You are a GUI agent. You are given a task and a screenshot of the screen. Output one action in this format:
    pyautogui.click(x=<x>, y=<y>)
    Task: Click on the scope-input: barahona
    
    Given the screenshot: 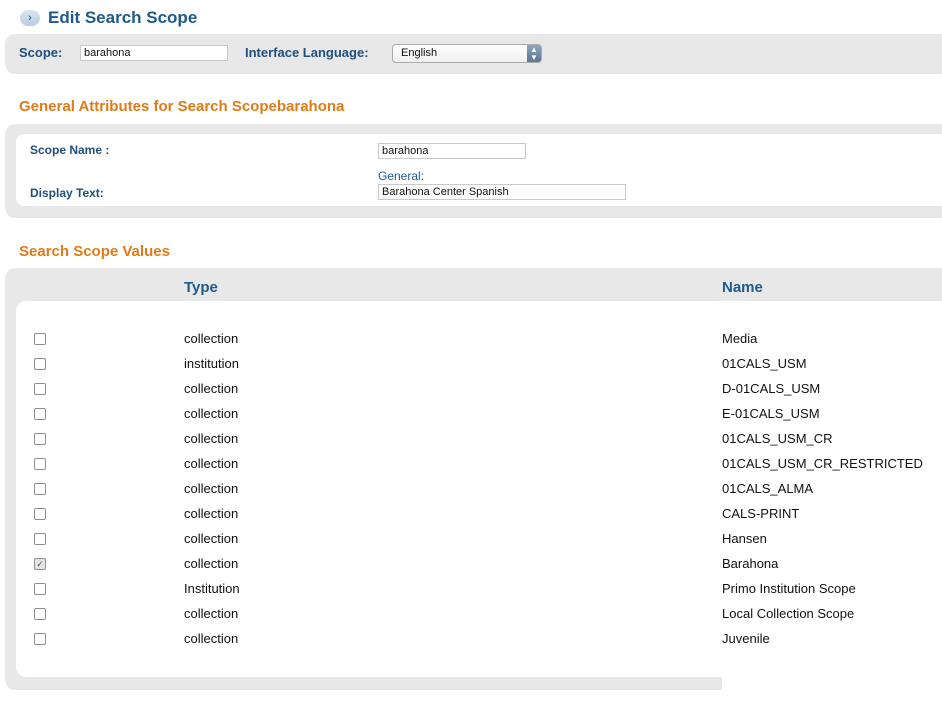 What is the action you would take?
    pyautogui.click(x=154, y=53)
    